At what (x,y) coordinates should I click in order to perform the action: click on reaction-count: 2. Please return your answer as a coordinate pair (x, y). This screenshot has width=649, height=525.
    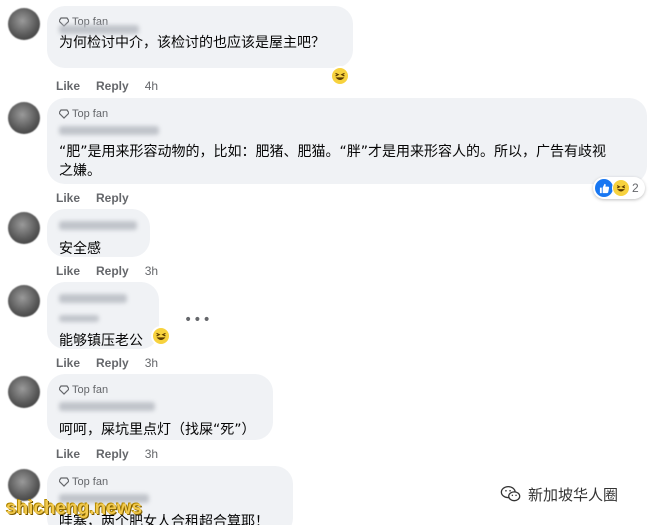
    Looking at the image, I should click on (635, 188).